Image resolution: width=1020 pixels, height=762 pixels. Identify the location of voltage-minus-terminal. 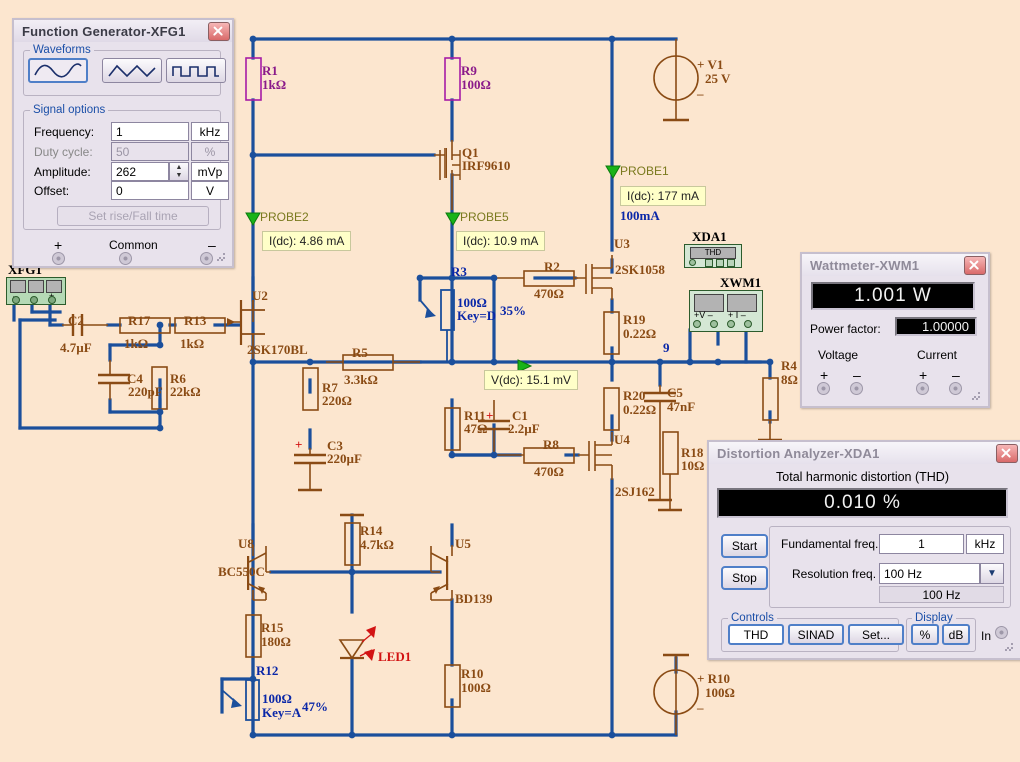
(856, 388).